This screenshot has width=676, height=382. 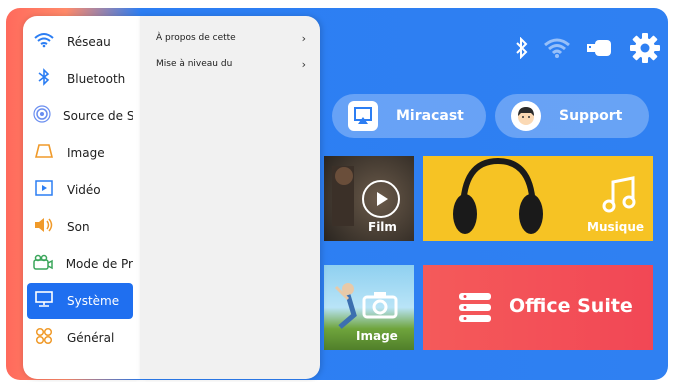 What do you see at coordinates (89, 42) in the screenshot?
I see `sidebar-item-label: Réseau` at bounding box center [89, 42].